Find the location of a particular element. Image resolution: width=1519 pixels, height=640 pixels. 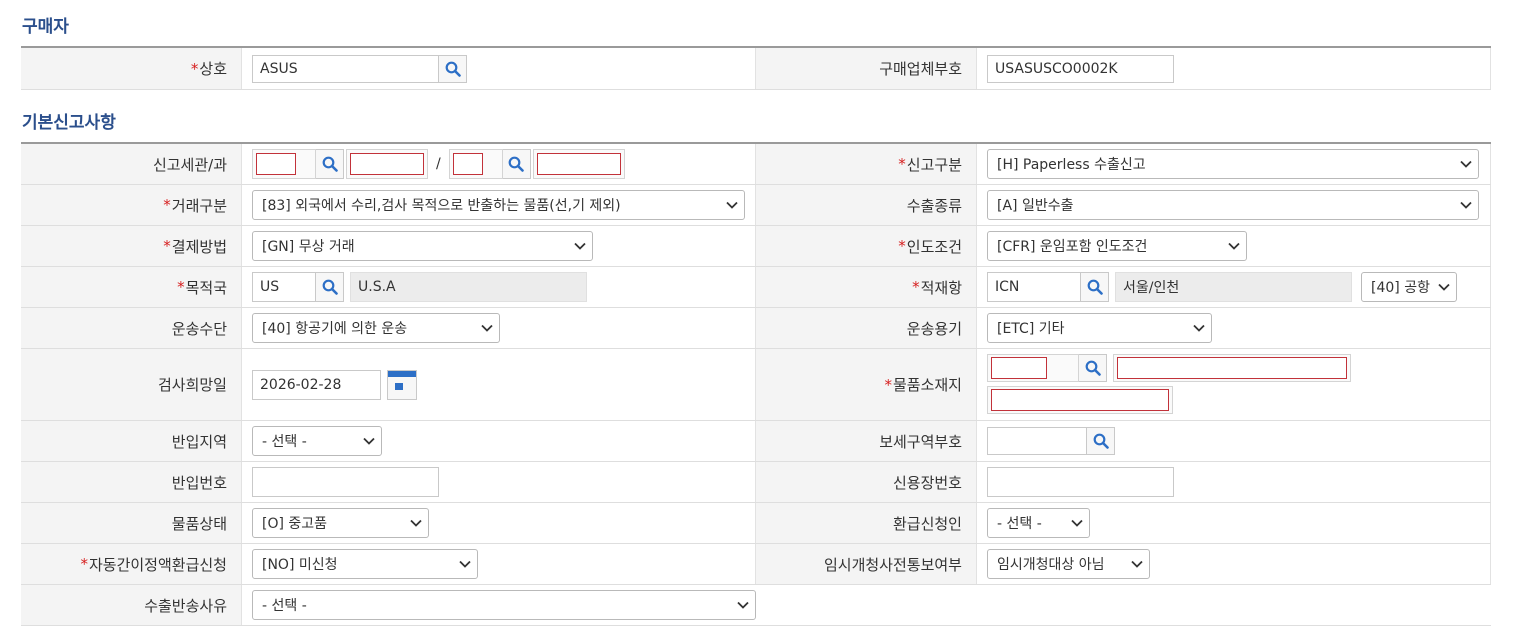

auto-refund-select: [NO] 미신청 is located at coordinates (365, 564).